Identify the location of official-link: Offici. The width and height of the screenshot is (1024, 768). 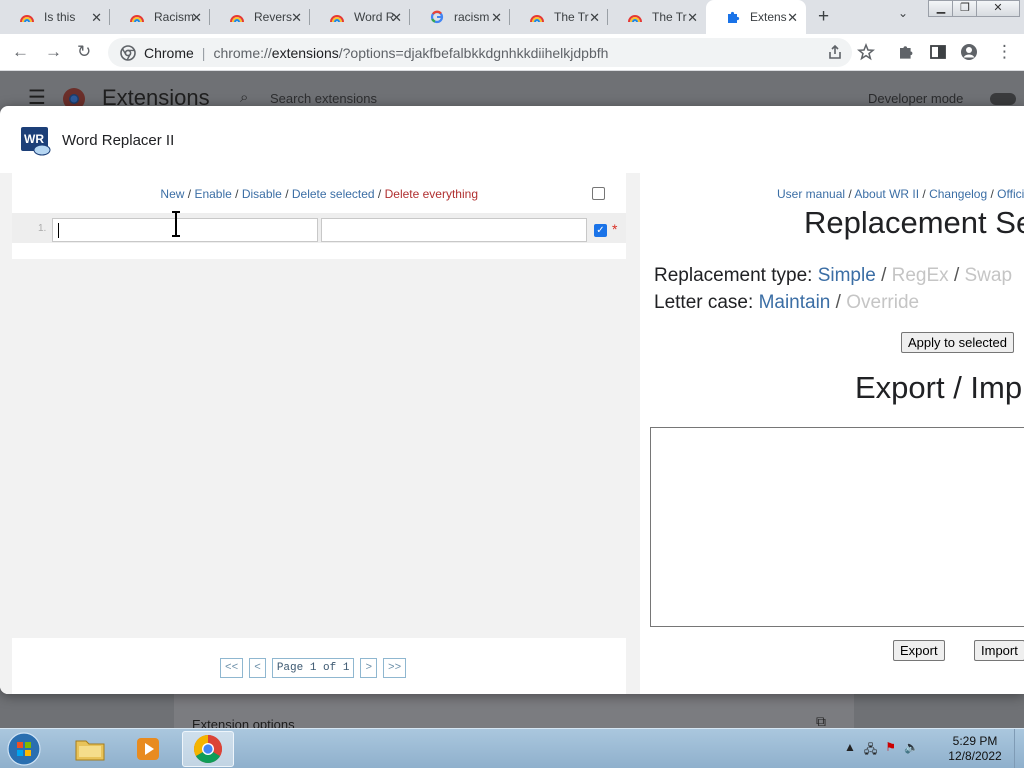
(1010, 194).